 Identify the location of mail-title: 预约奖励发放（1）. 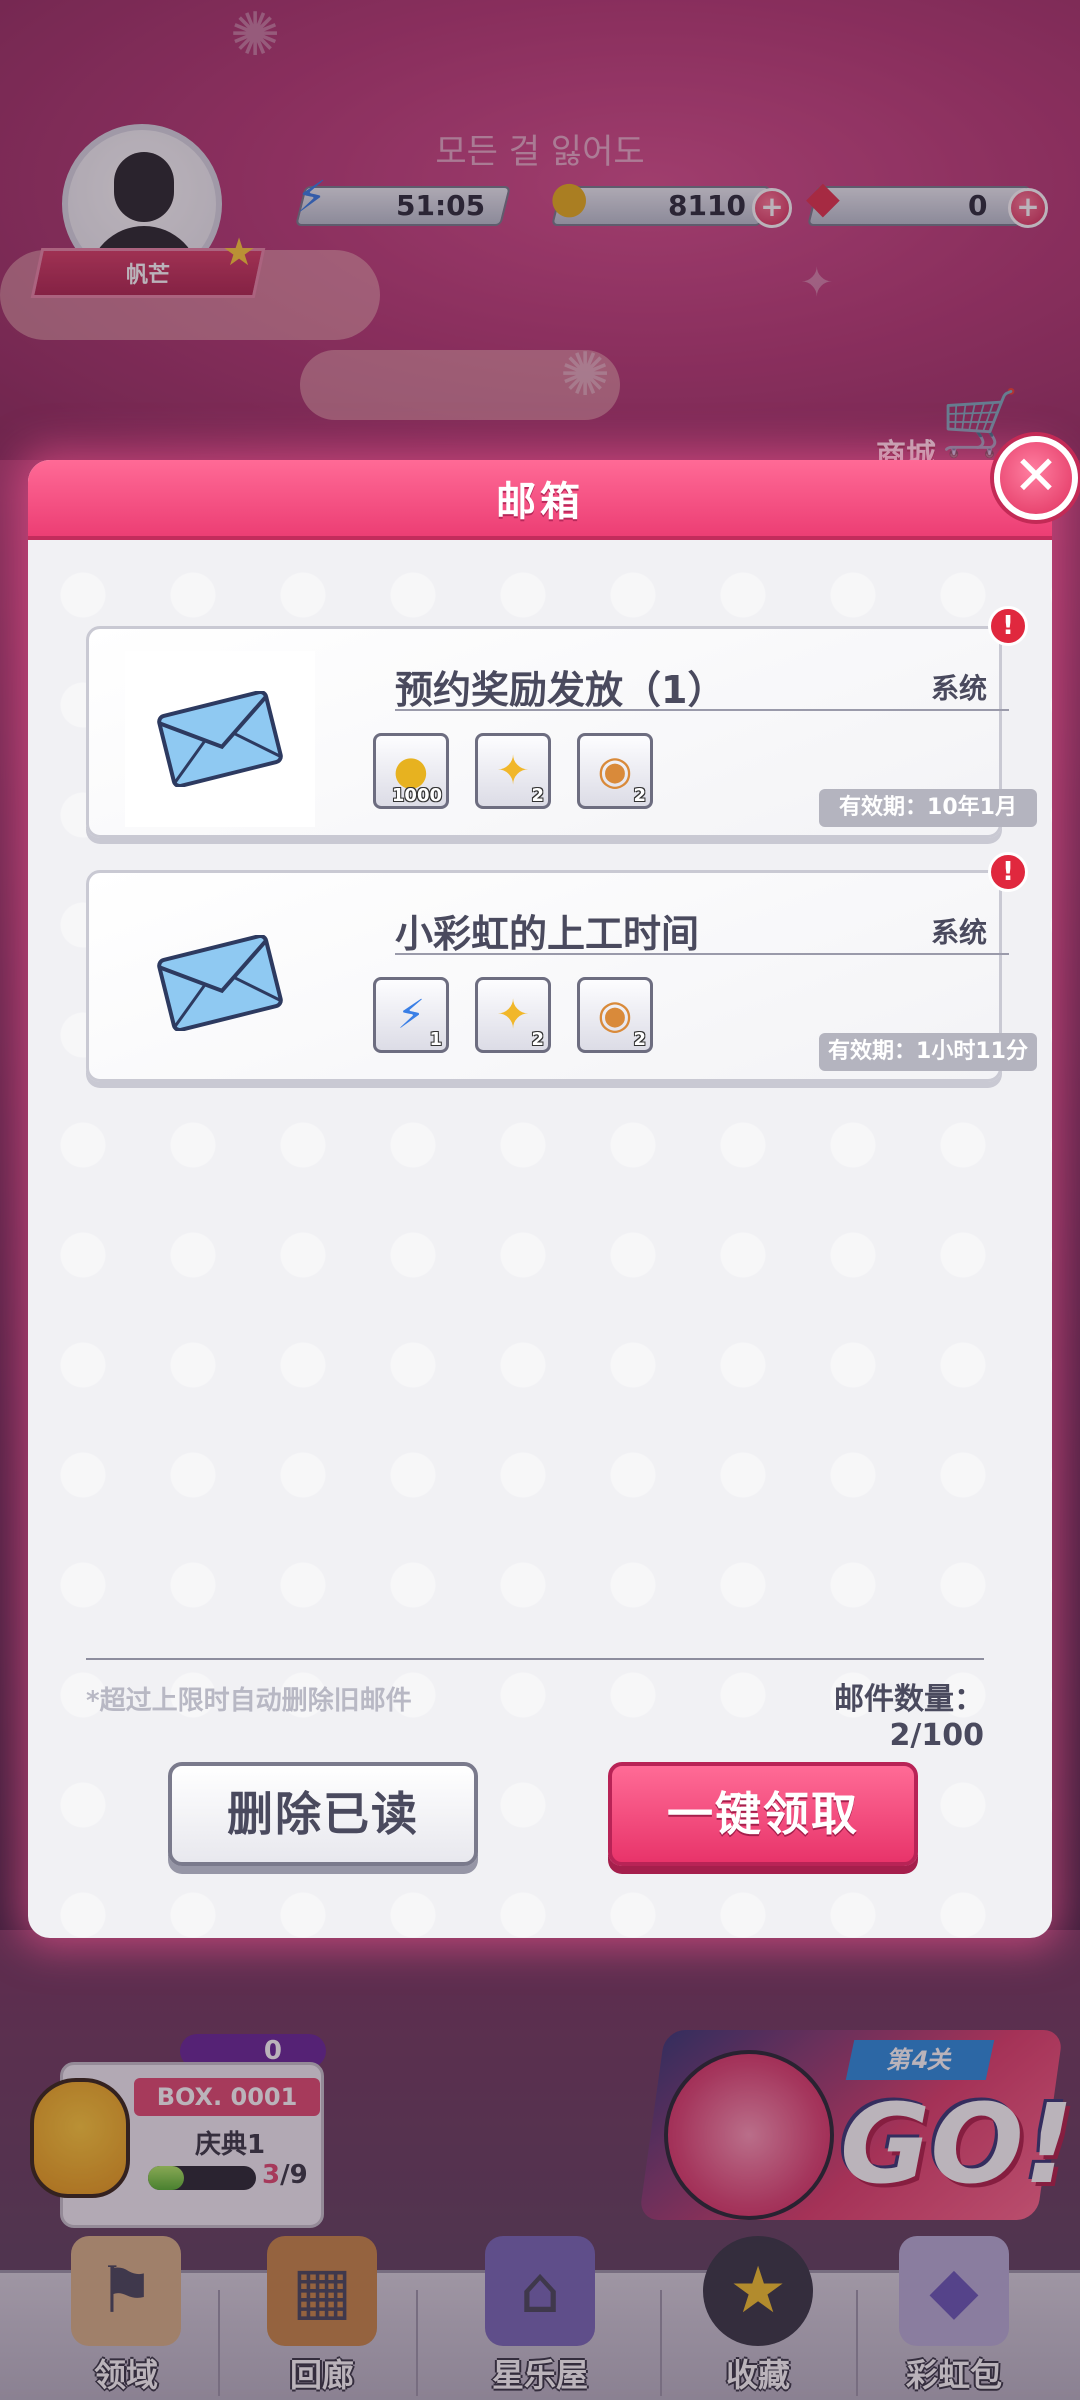
(560, 690).